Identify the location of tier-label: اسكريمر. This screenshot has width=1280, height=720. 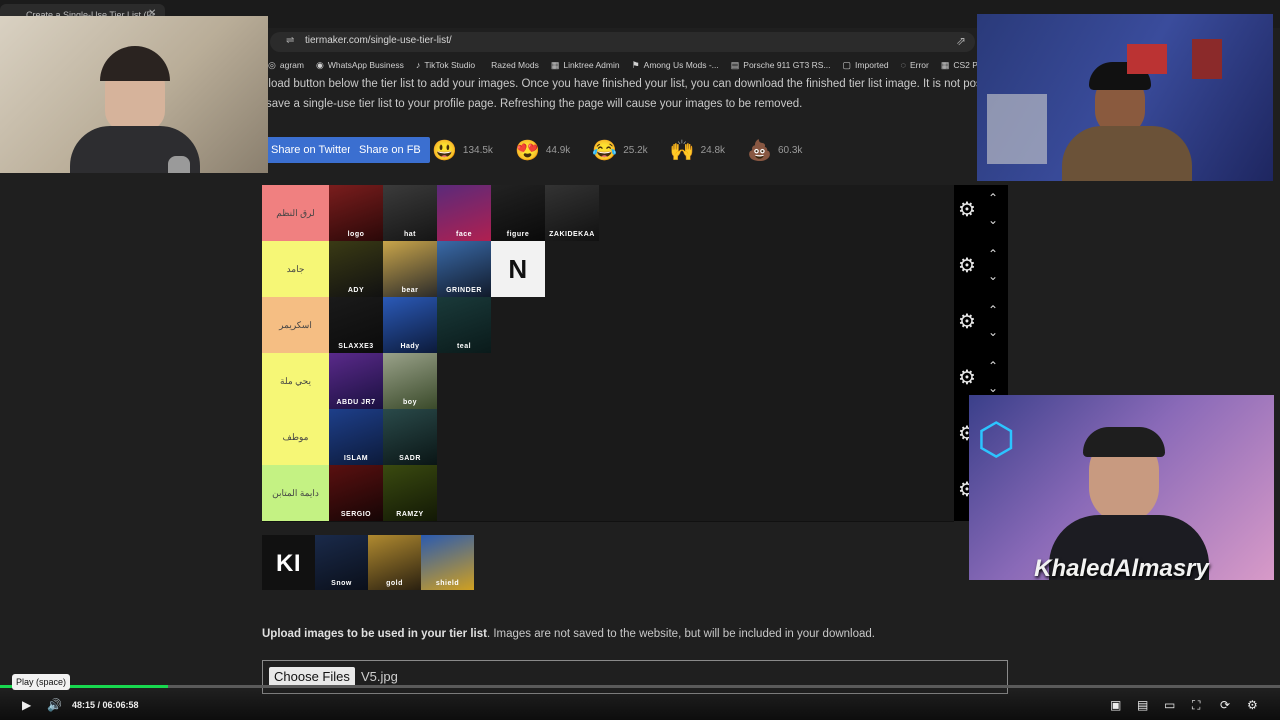
(295, 325).